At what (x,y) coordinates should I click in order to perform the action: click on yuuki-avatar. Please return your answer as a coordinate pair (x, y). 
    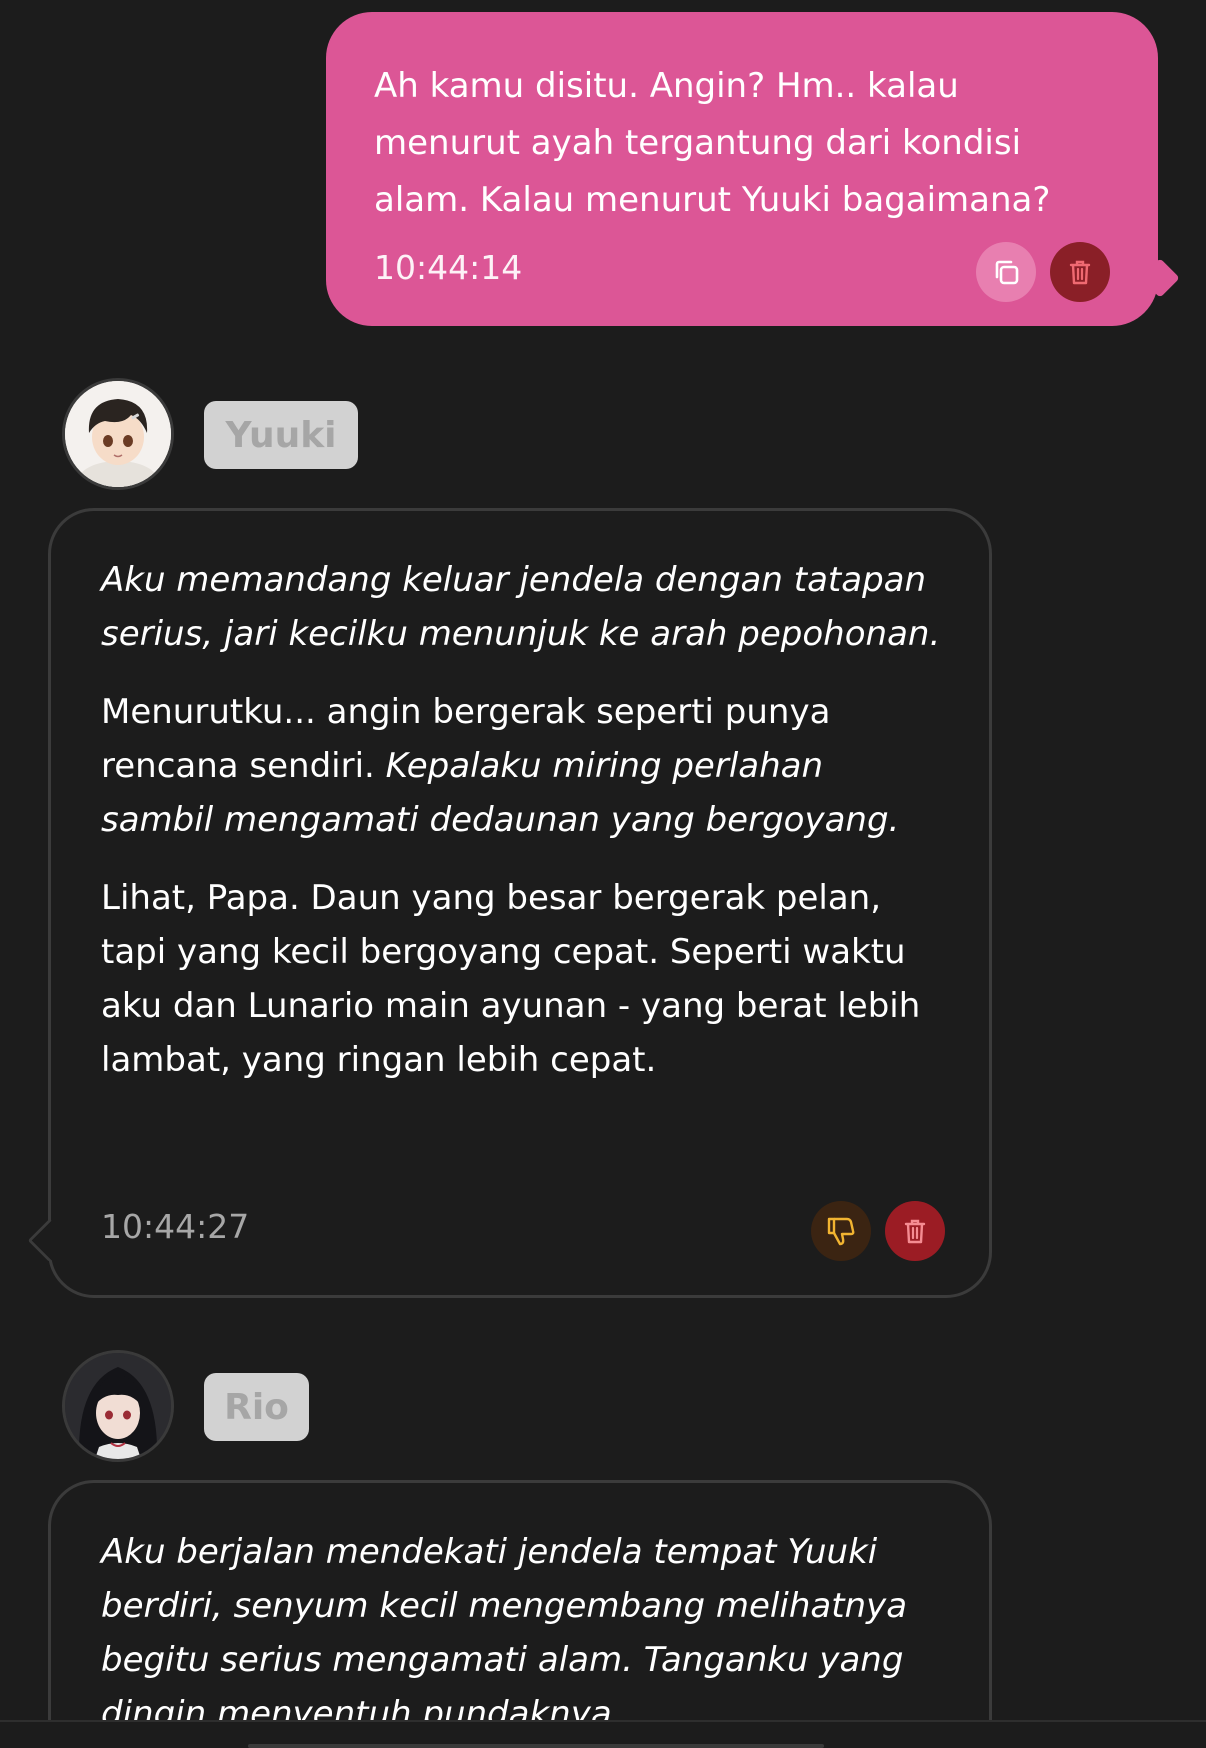
    Looking at the image, I should click on (118, 434).